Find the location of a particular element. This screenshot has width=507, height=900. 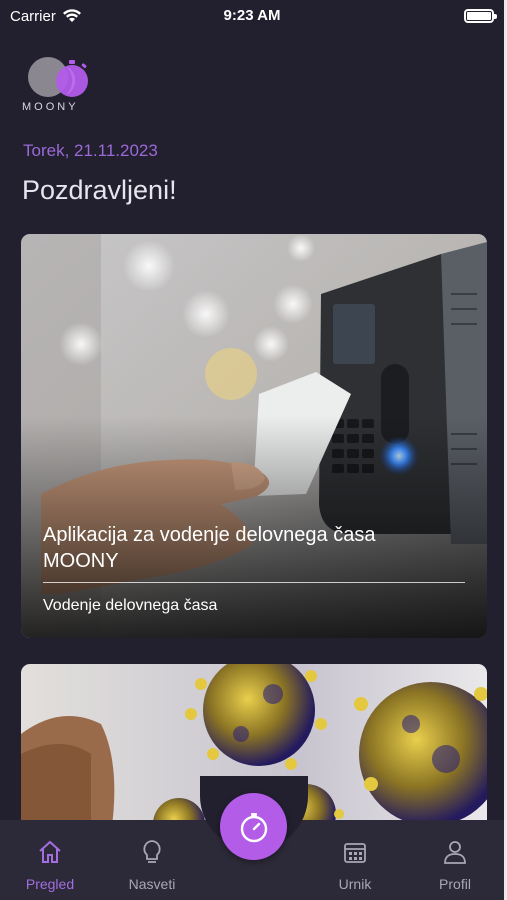

greeting-title: Pozdravljeni! is located at coordinates (99, 190).